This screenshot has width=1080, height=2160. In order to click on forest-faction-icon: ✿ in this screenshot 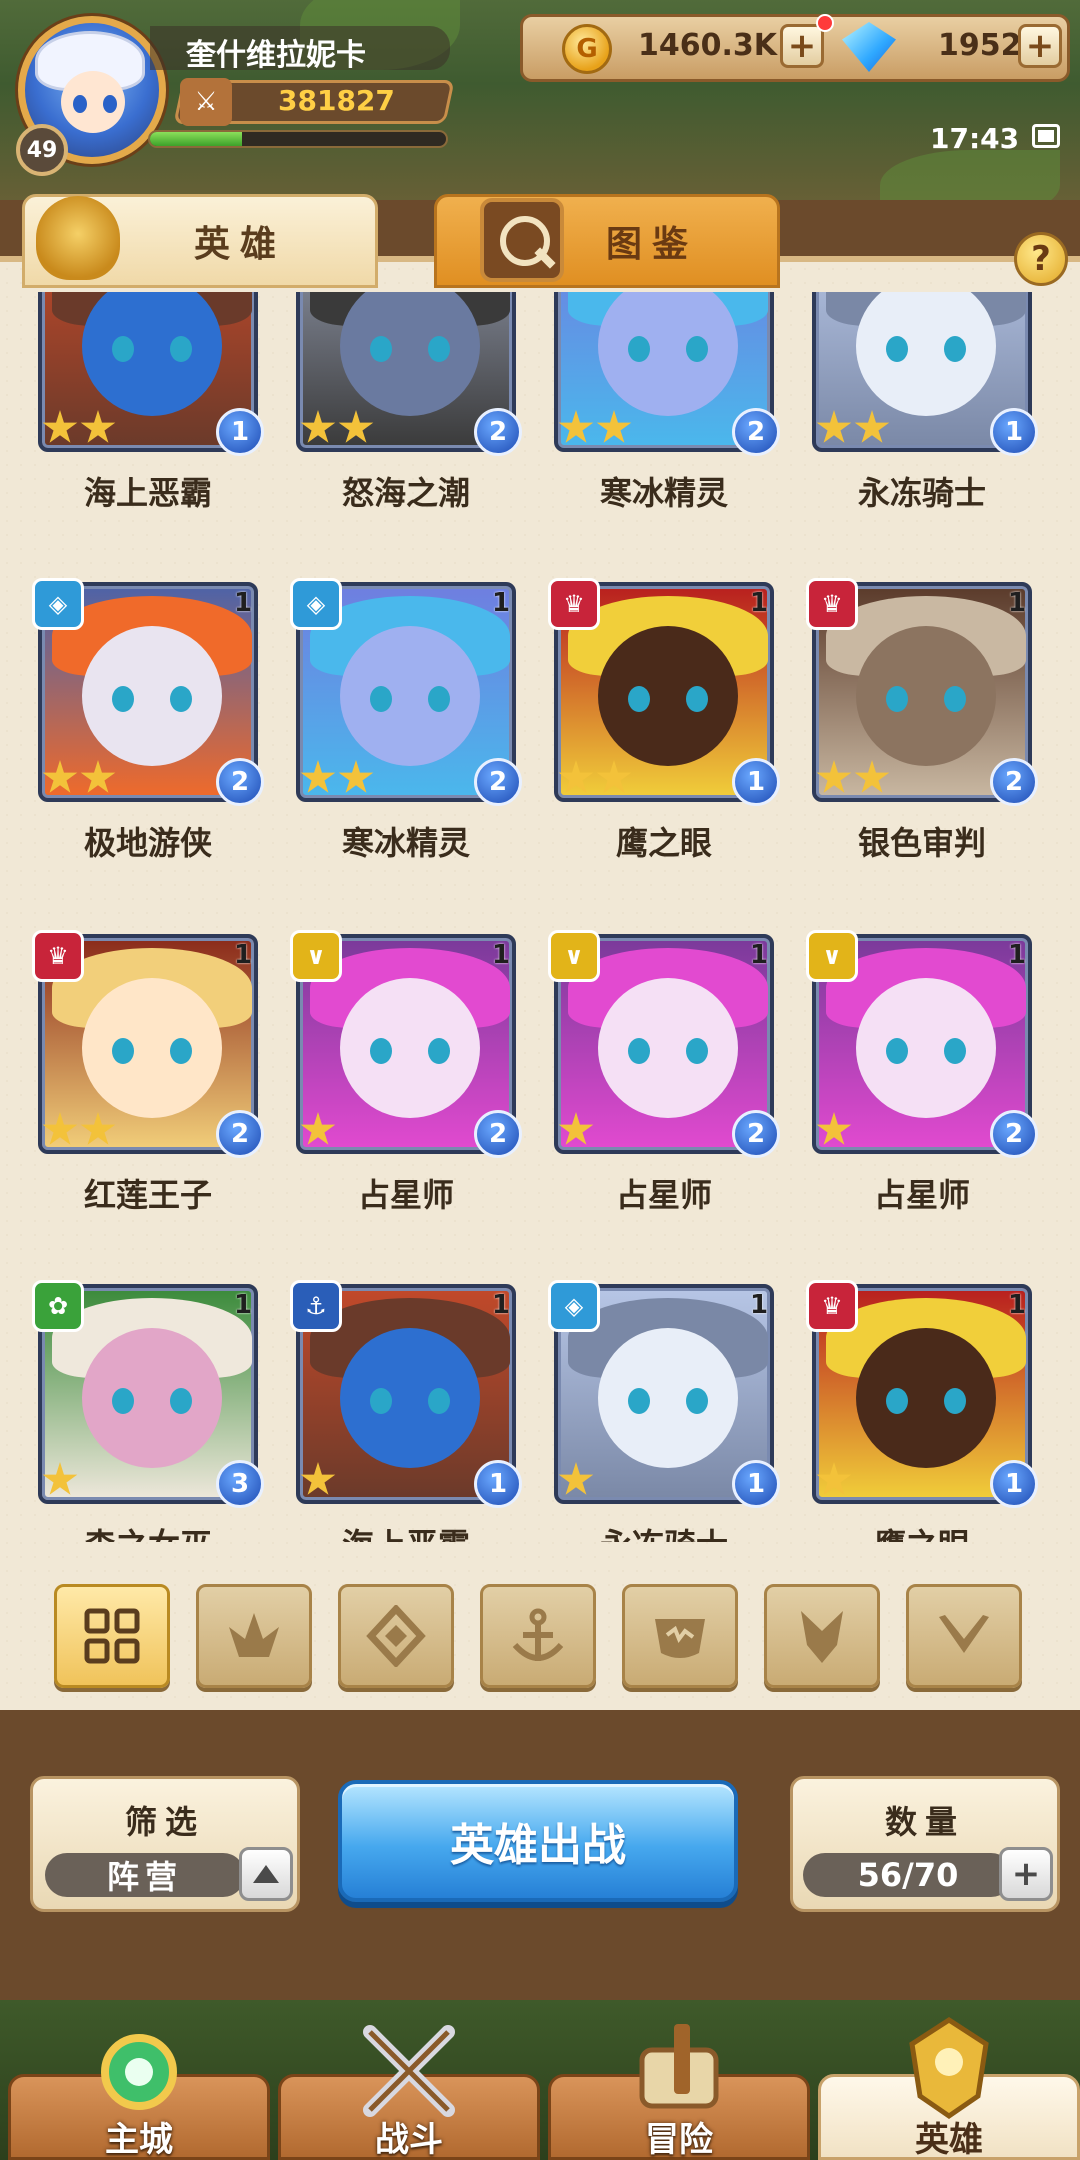, I will do `click(58, 1306)`.